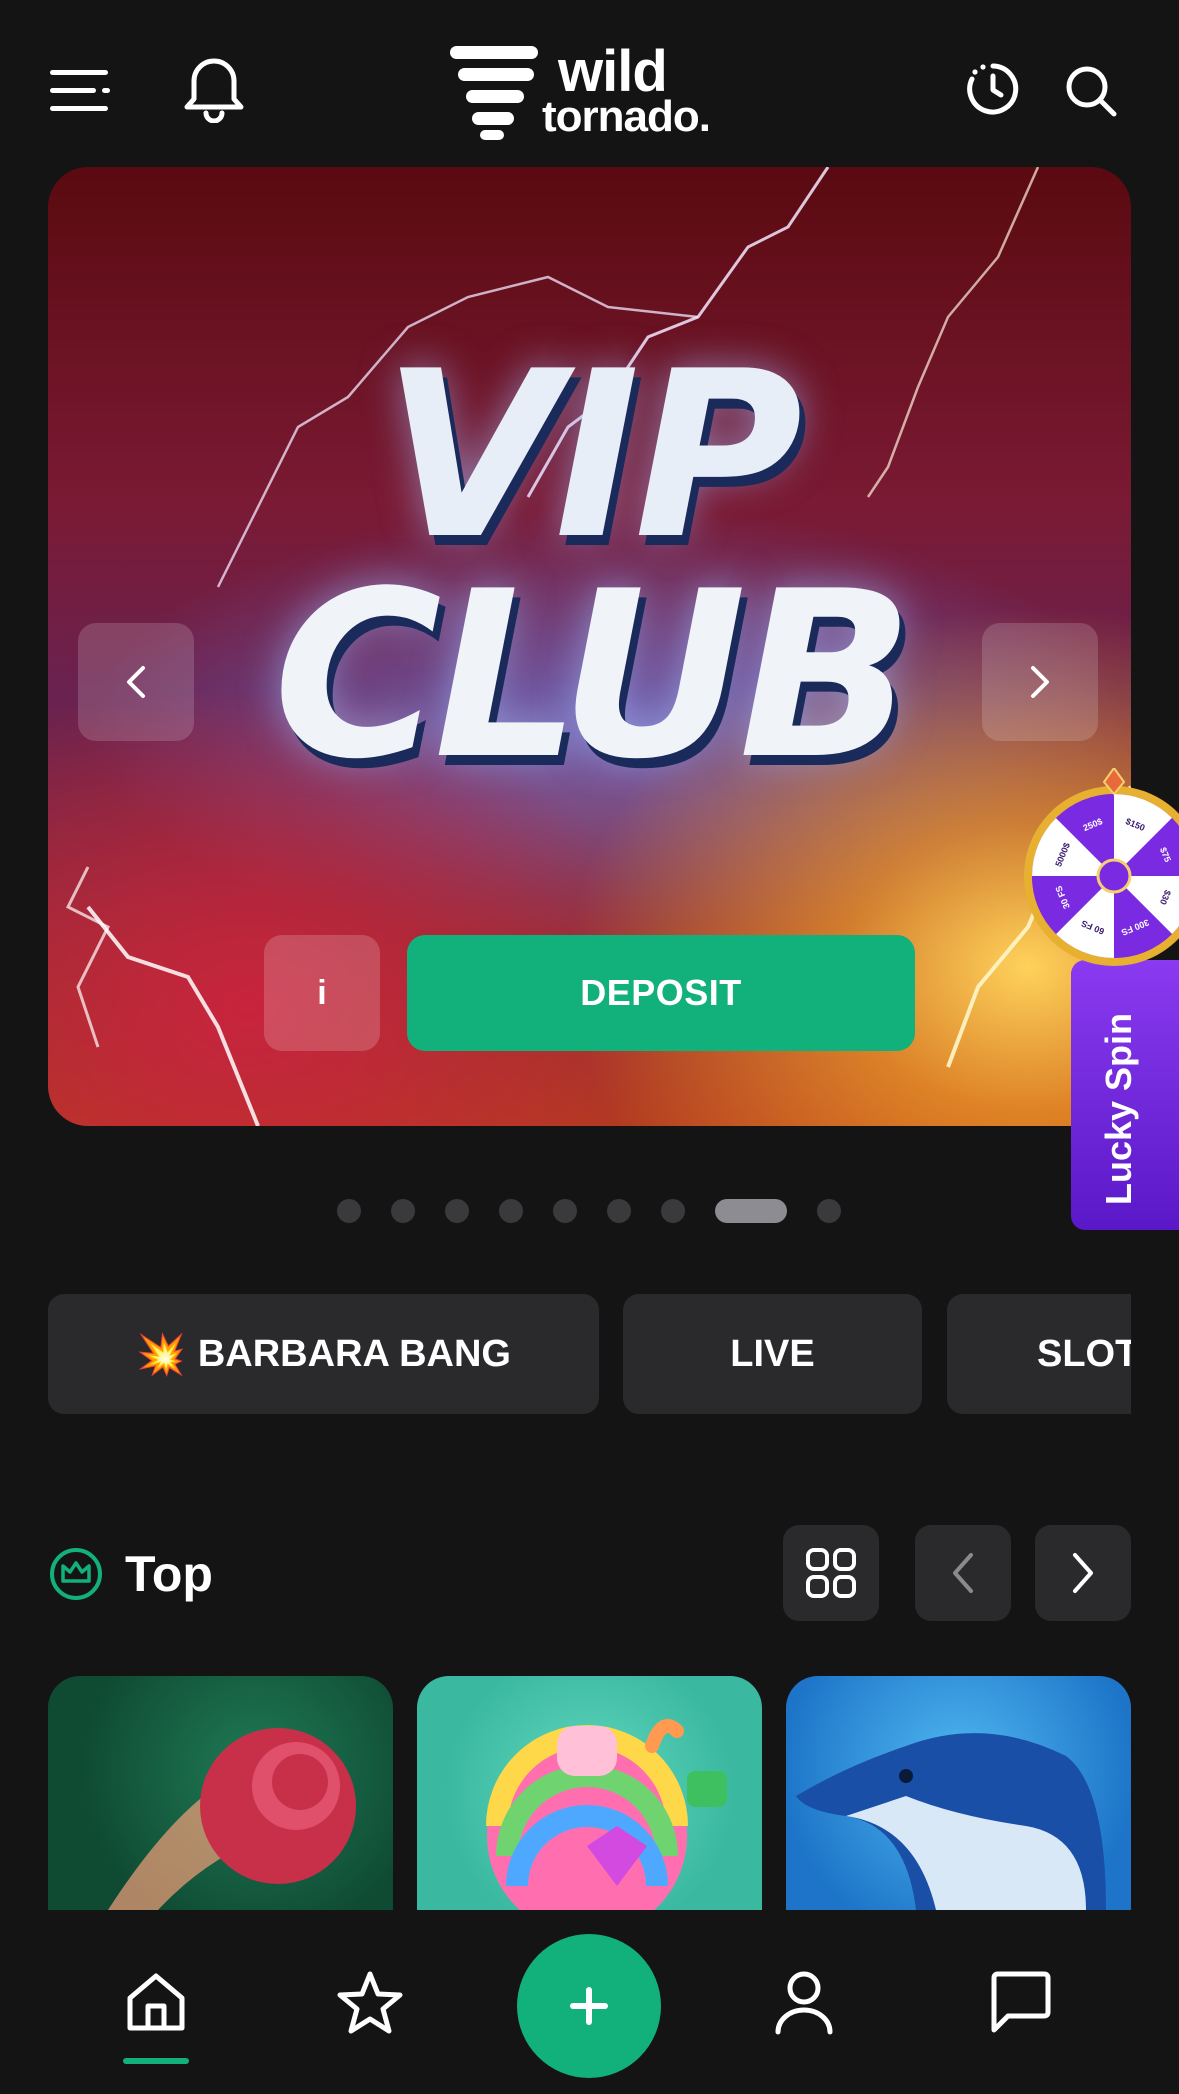  I want to click on nav-favorites, so click(370, 2005).